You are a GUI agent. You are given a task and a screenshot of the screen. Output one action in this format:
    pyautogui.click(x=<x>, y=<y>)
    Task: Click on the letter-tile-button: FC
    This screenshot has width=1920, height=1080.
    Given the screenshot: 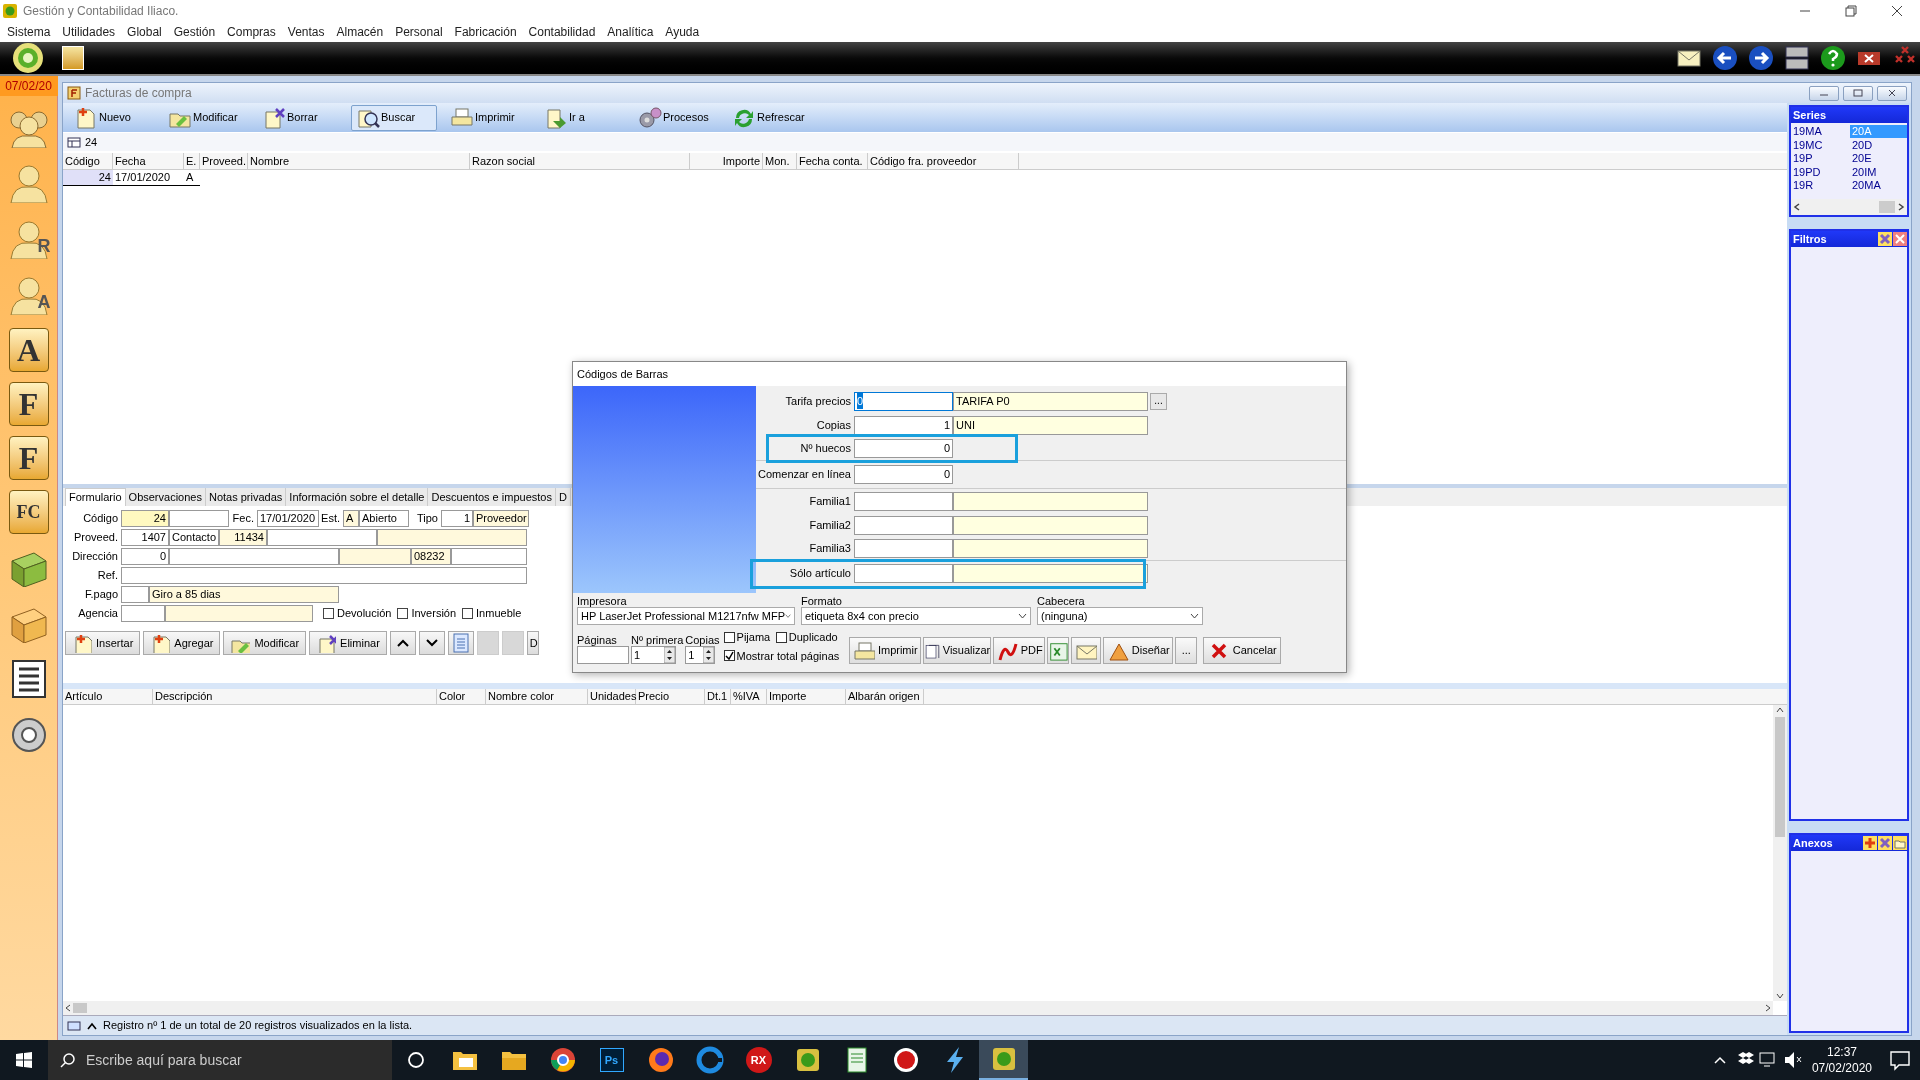 What is the action you would take?
    pyautogui.click(x=28, y=512)
    